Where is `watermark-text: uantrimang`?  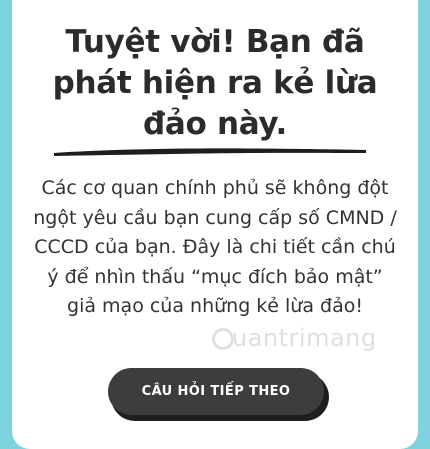 watermark-text: uantrimang is located at coordinates (304, 338).